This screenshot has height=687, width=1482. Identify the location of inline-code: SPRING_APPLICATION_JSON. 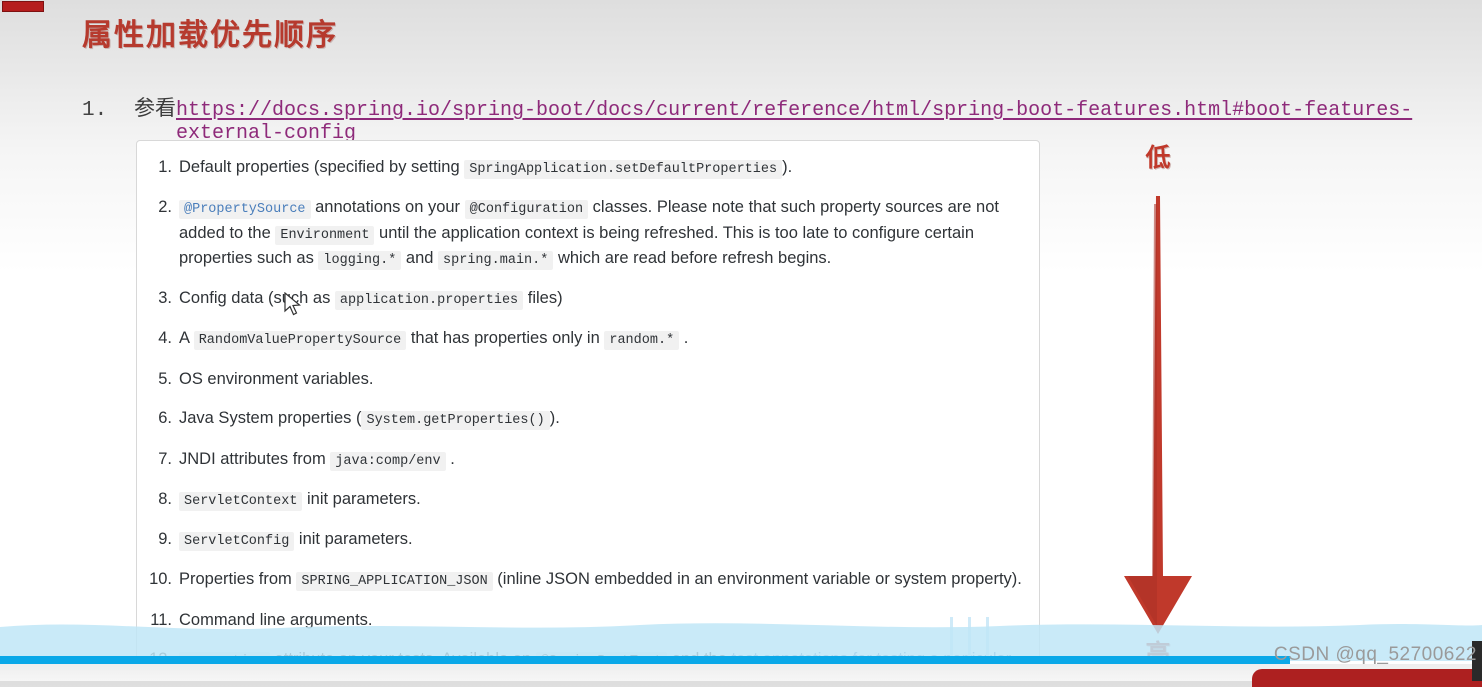
(394, 582).